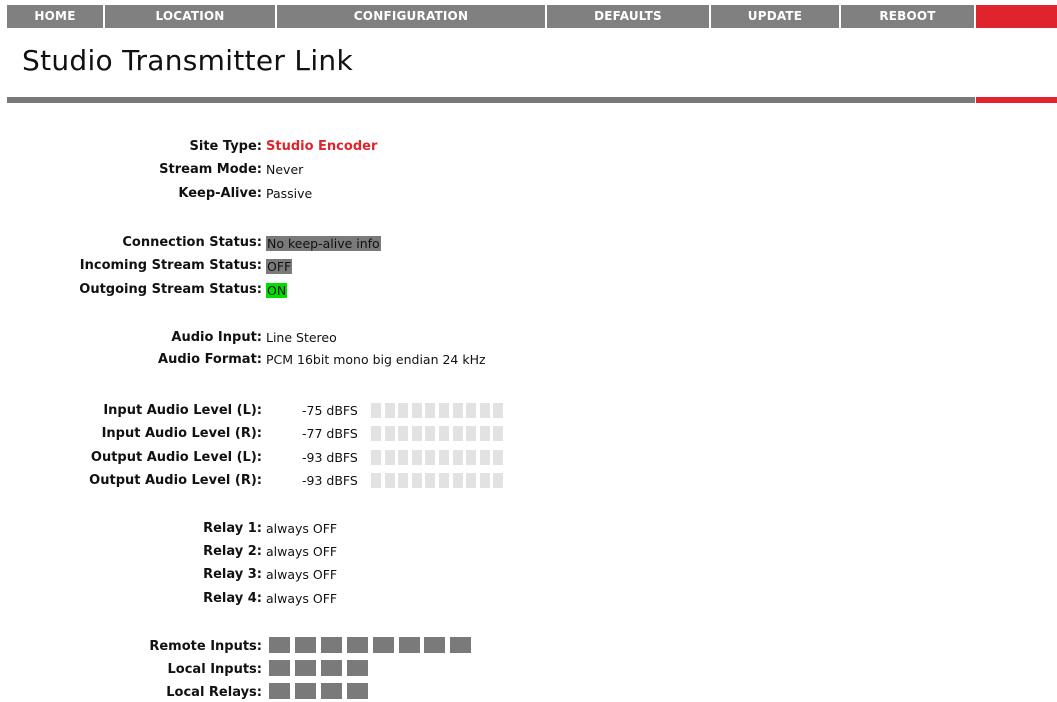 The width and height of the screenshot is (1057, 702). I want to click on nav-reboot: REBOOT, so click(907, 16).